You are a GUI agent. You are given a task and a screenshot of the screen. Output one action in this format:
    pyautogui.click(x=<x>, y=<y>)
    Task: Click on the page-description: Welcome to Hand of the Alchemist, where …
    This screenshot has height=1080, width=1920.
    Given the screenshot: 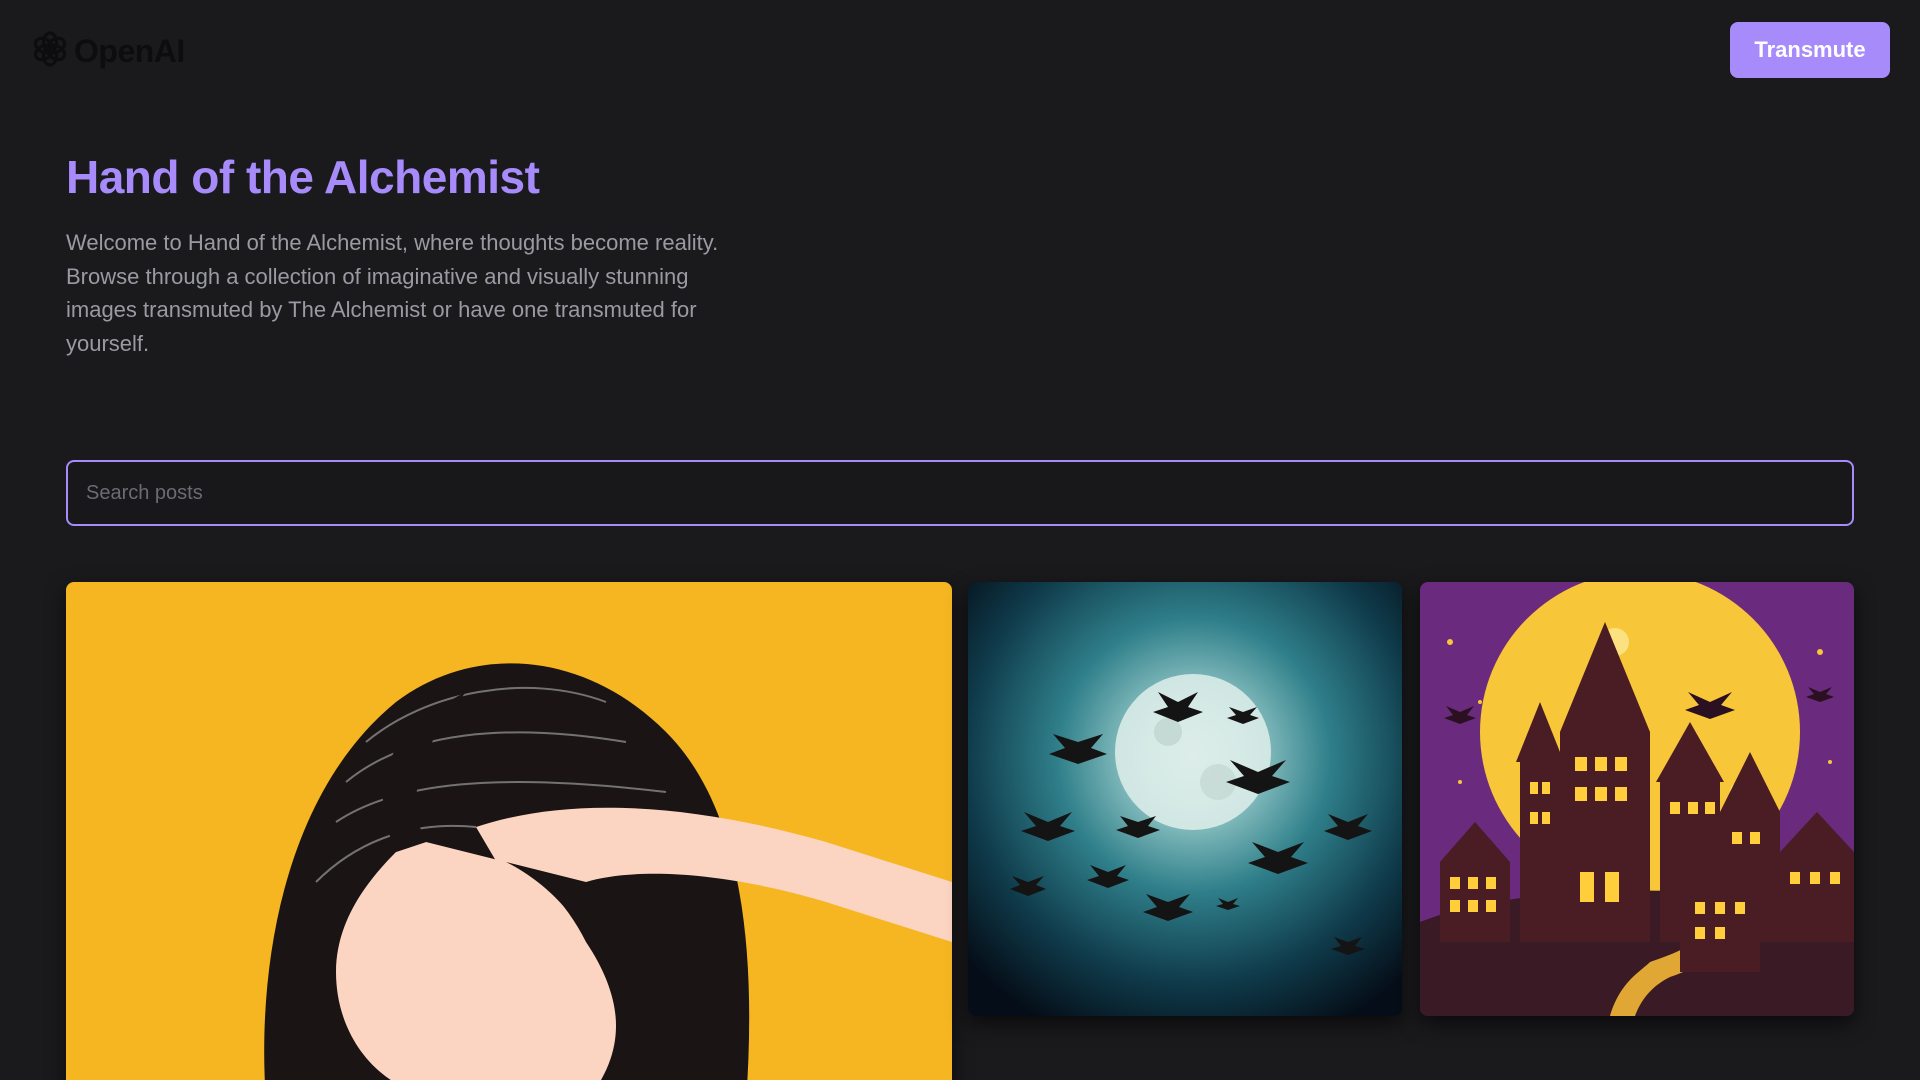 What is the action you would take?
    pyautogui.click(x=392, y=293)
    